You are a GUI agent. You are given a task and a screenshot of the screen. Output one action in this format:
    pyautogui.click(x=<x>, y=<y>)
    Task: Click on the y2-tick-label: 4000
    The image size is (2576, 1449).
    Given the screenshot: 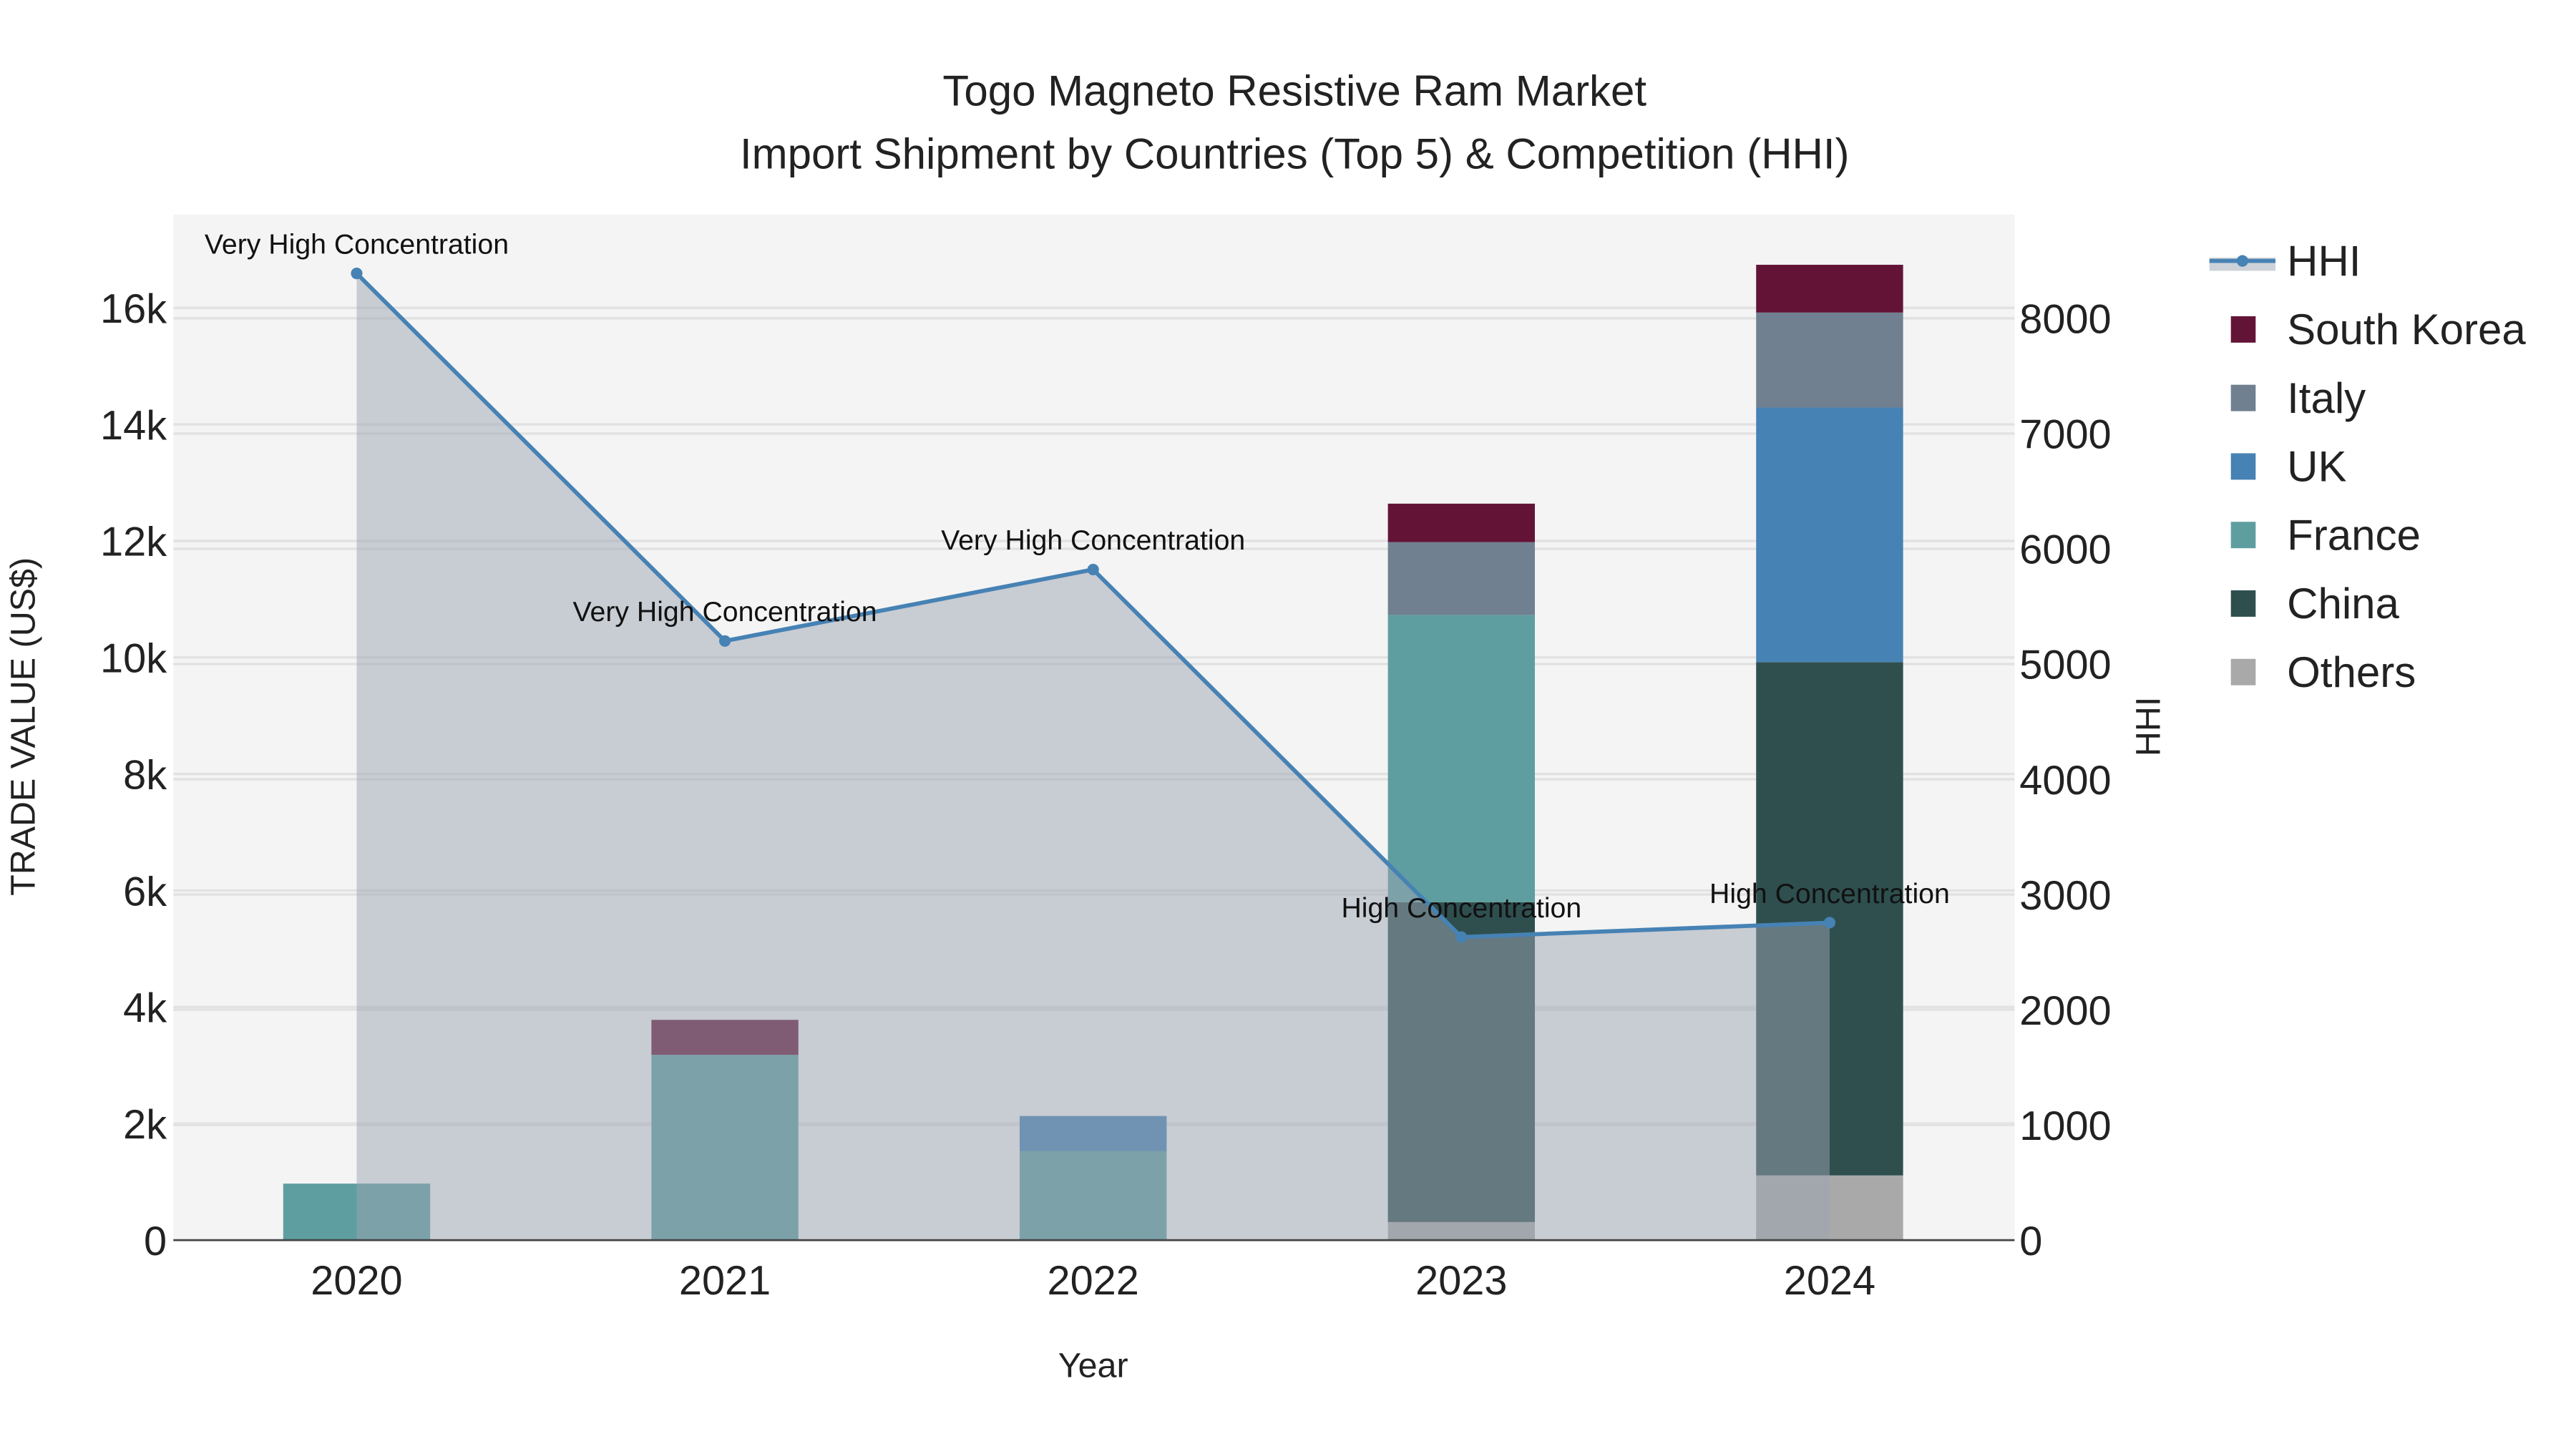 What is the action you would take?
    pyautogui.click(x=2065, y=781)
    